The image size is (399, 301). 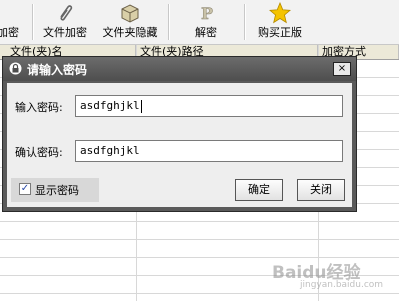 I want to click on package-icon, so click(x=130, y=13).